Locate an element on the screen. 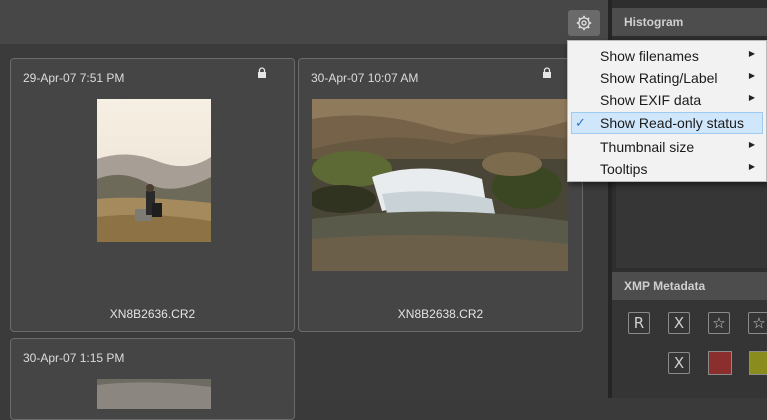 The image size is (767, 420). xmp-panel-header: XMP Metadata is located at coordinates (689, 286).